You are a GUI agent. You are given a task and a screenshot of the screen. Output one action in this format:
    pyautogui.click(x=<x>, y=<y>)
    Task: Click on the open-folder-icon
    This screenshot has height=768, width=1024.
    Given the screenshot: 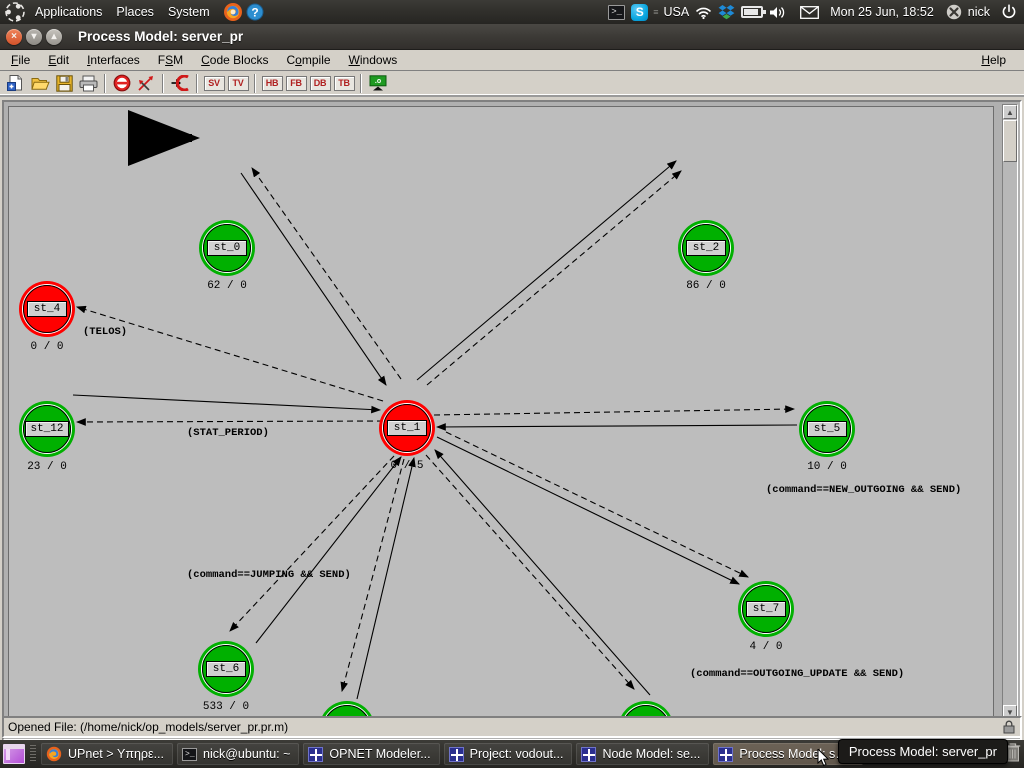 What is the action you would take?
    pyautogui.click(x=40, y=83)
    